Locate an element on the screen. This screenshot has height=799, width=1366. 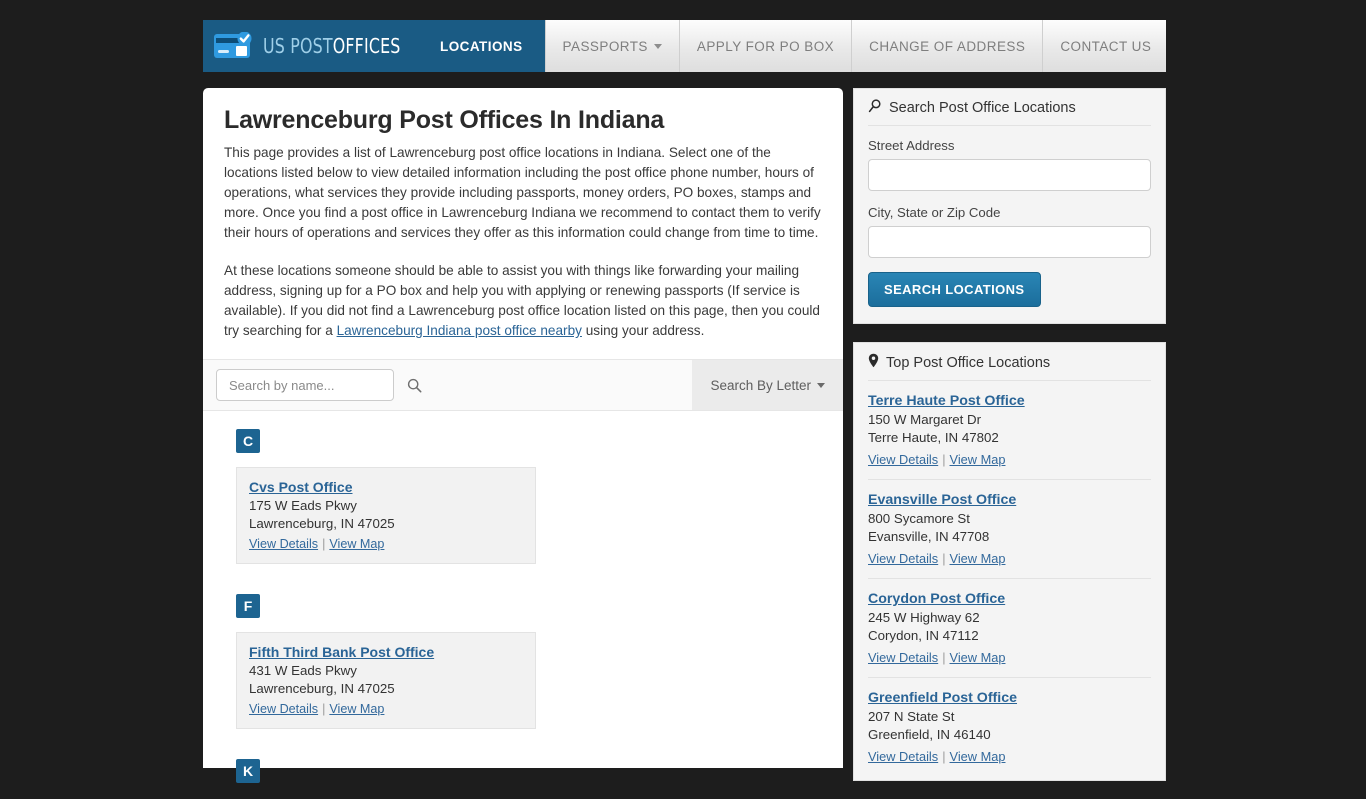
page-title: Lawrenceburg Post Offices In Indiana is located at coordinates (444, 120).